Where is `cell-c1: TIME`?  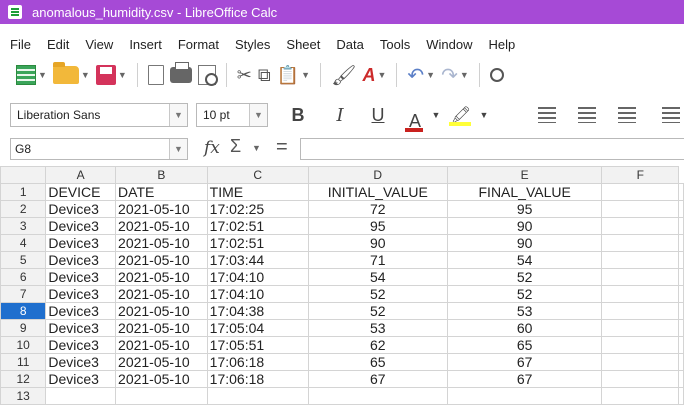
cell-c1: TIME is located at coordinates (257, 192).